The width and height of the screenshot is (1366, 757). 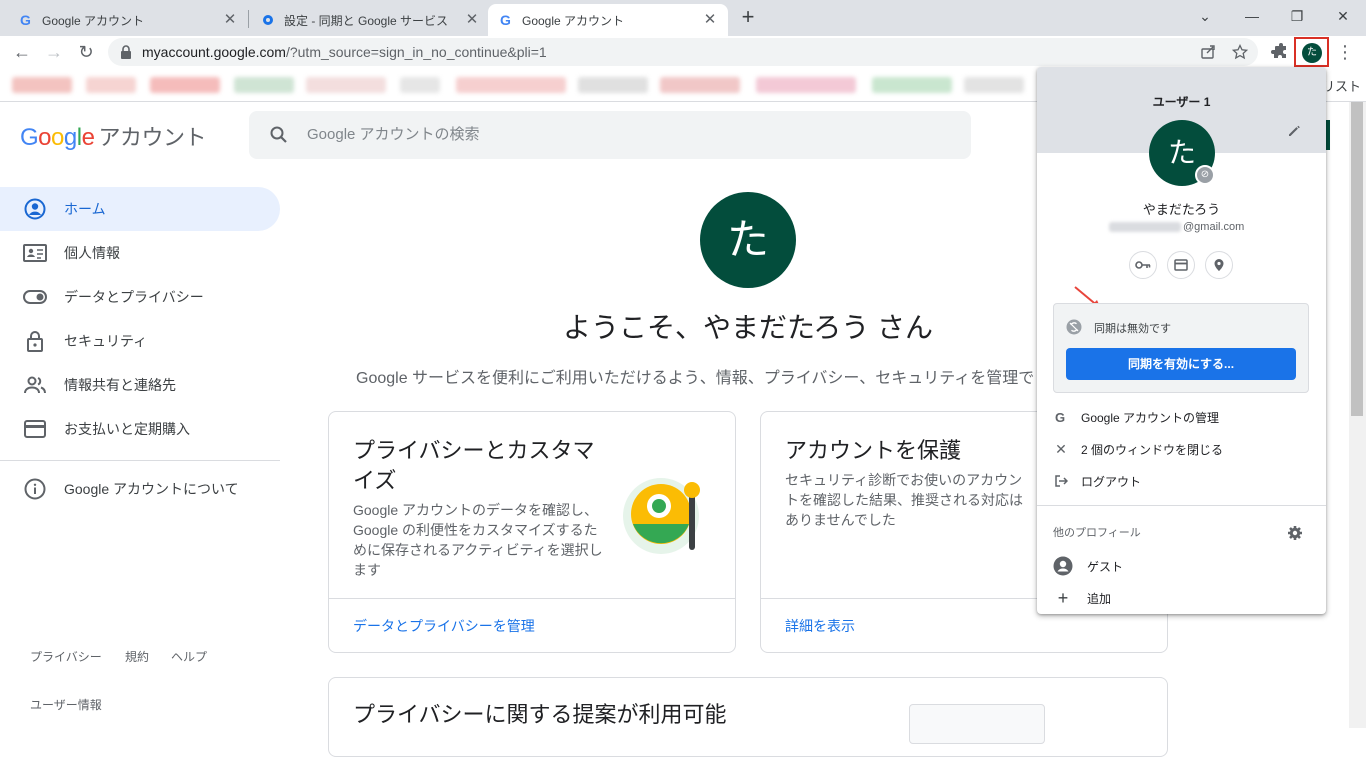 What do you see at coordinates (137, 656) in the screenshot?
I see `footer-terms-link: 規約` at bounding box center [137, 656].